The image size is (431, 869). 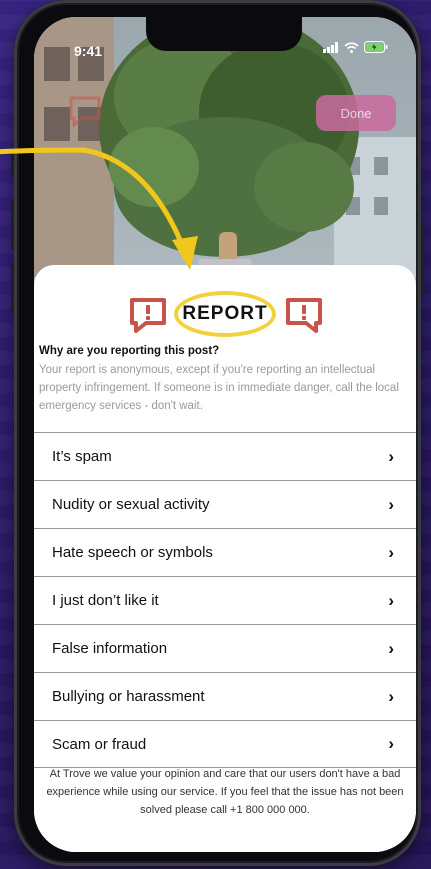 I want to click on option-label: Bullying or harassment, so click(x=128, y=696).